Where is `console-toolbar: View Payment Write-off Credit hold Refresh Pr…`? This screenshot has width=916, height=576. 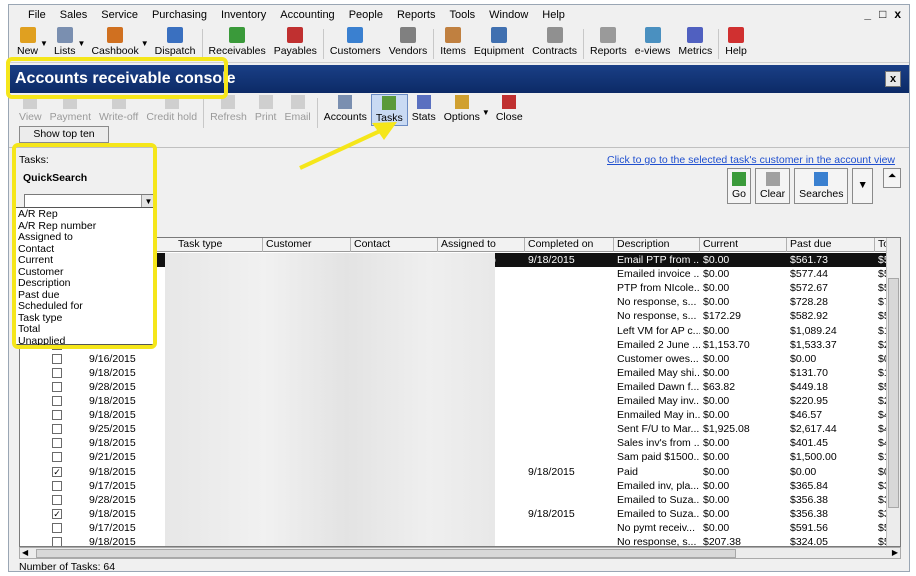
console-toolbar: View Payment Write-off Credit hold Refresh Pr… is located at coordinates (459, 112).